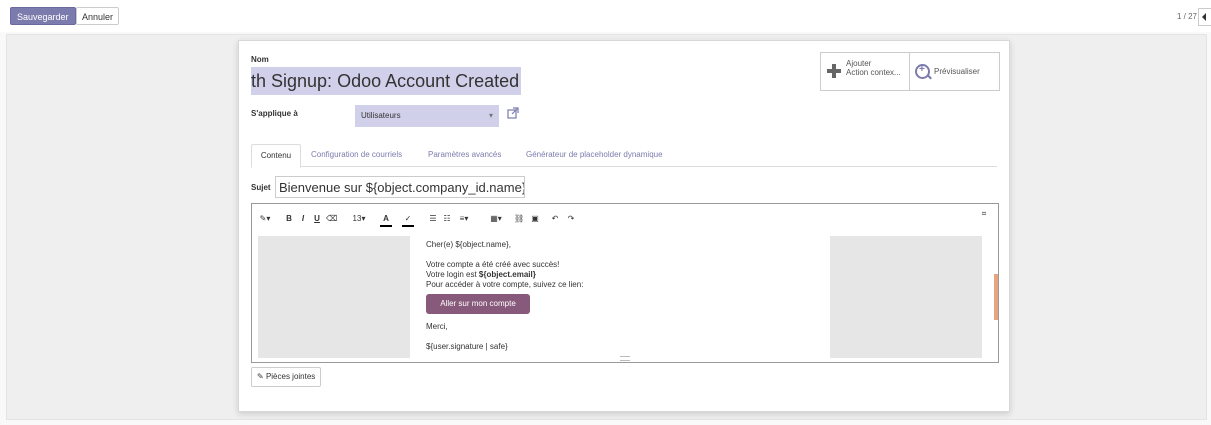 This screenshot has width=1211, height=425. I want to click on attachments-button: ✎ Pièces jointes, so click(286, 377).